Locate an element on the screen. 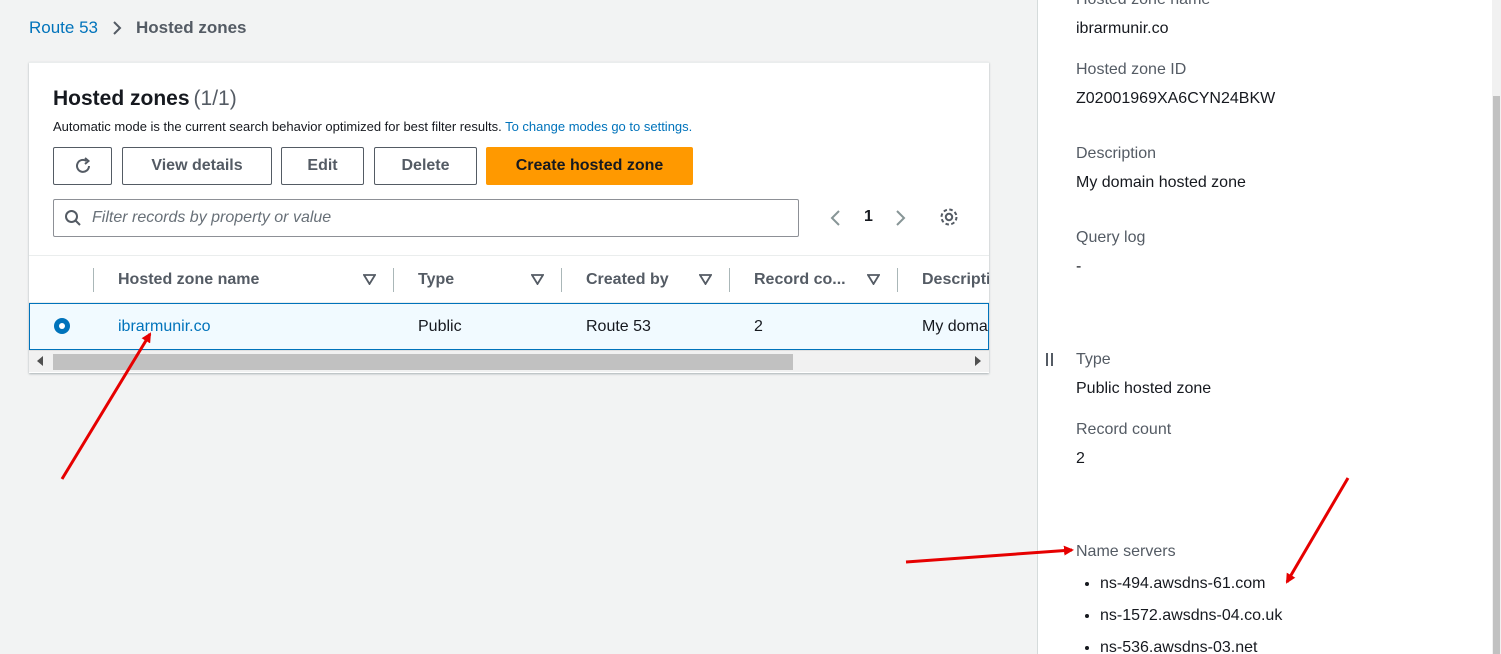  page-number: 1 is located at coordinates (868, 217).